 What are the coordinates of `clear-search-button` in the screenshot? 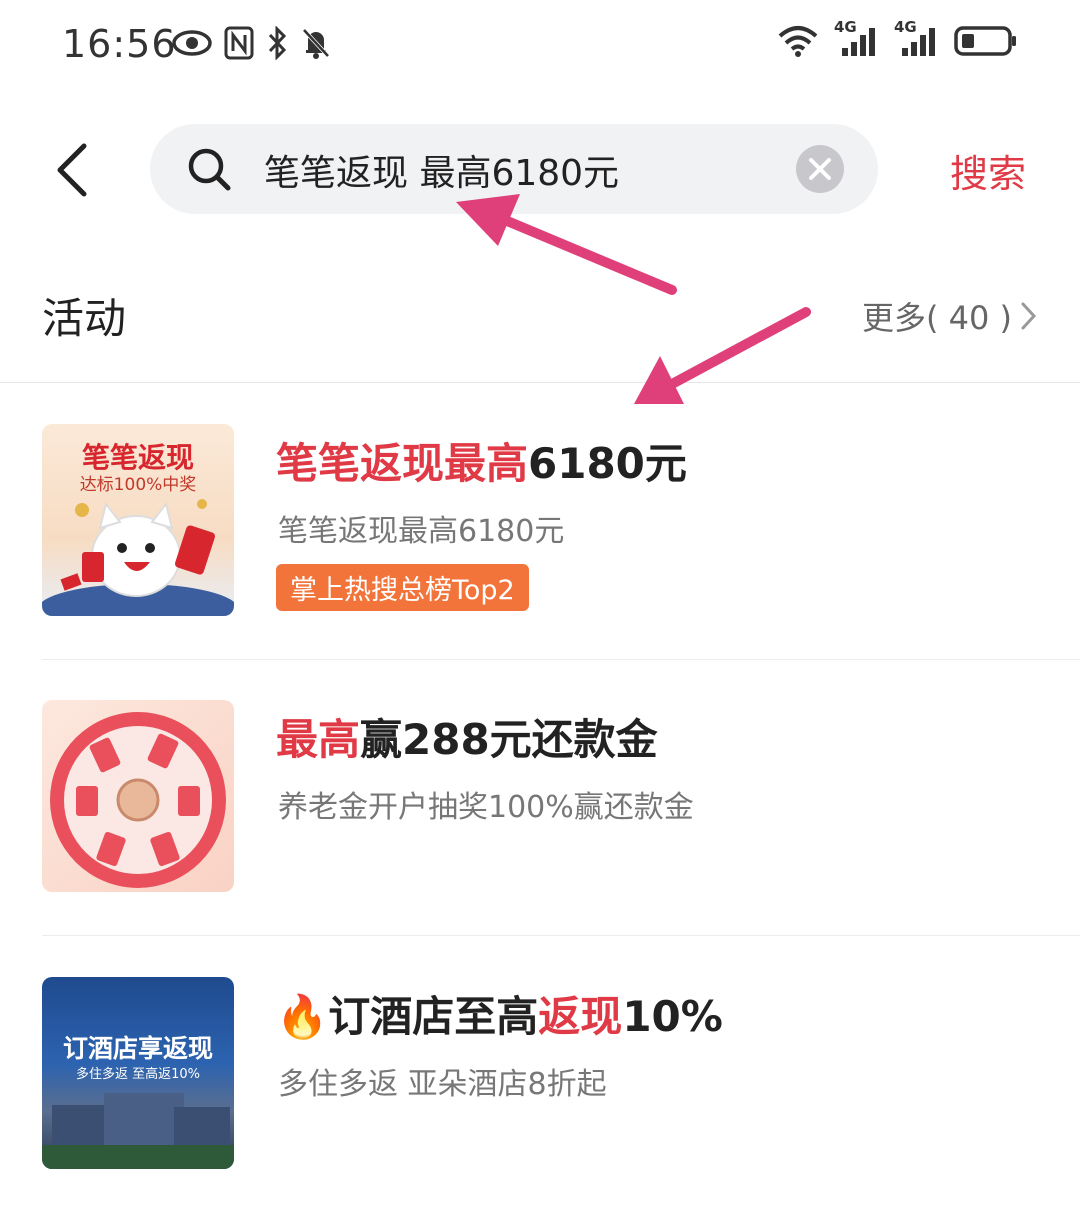 It's located at (820, 169).